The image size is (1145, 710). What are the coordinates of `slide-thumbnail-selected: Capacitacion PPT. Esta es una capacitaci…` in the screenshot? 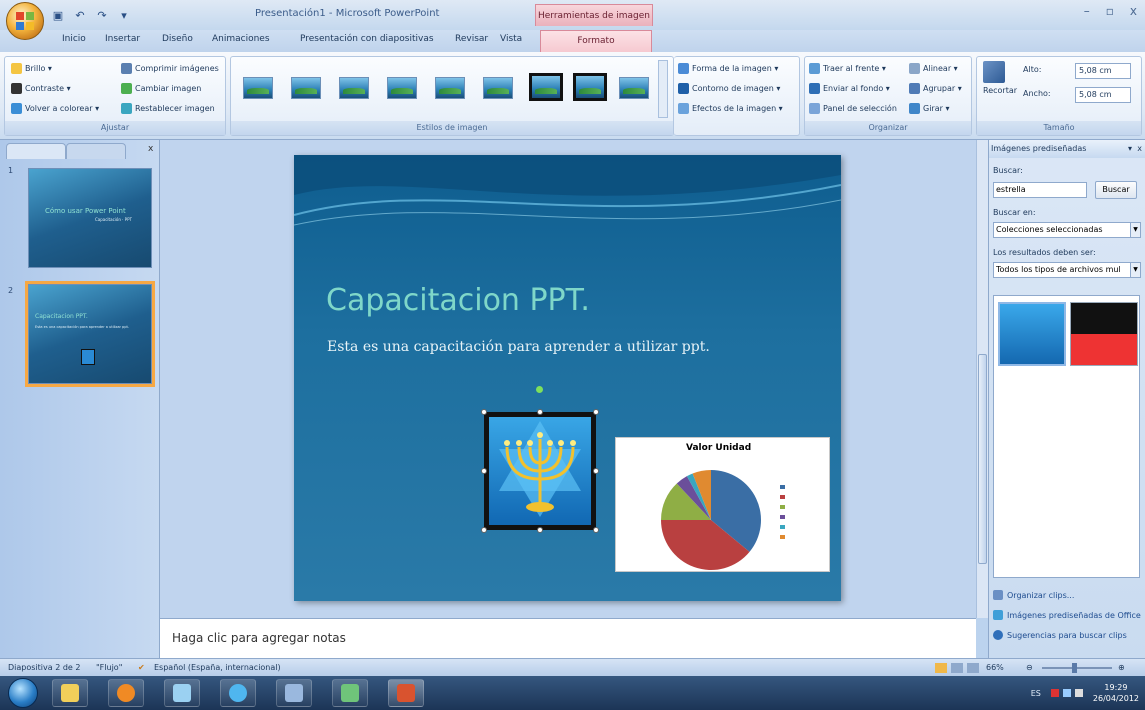 It's located at (90, 334).